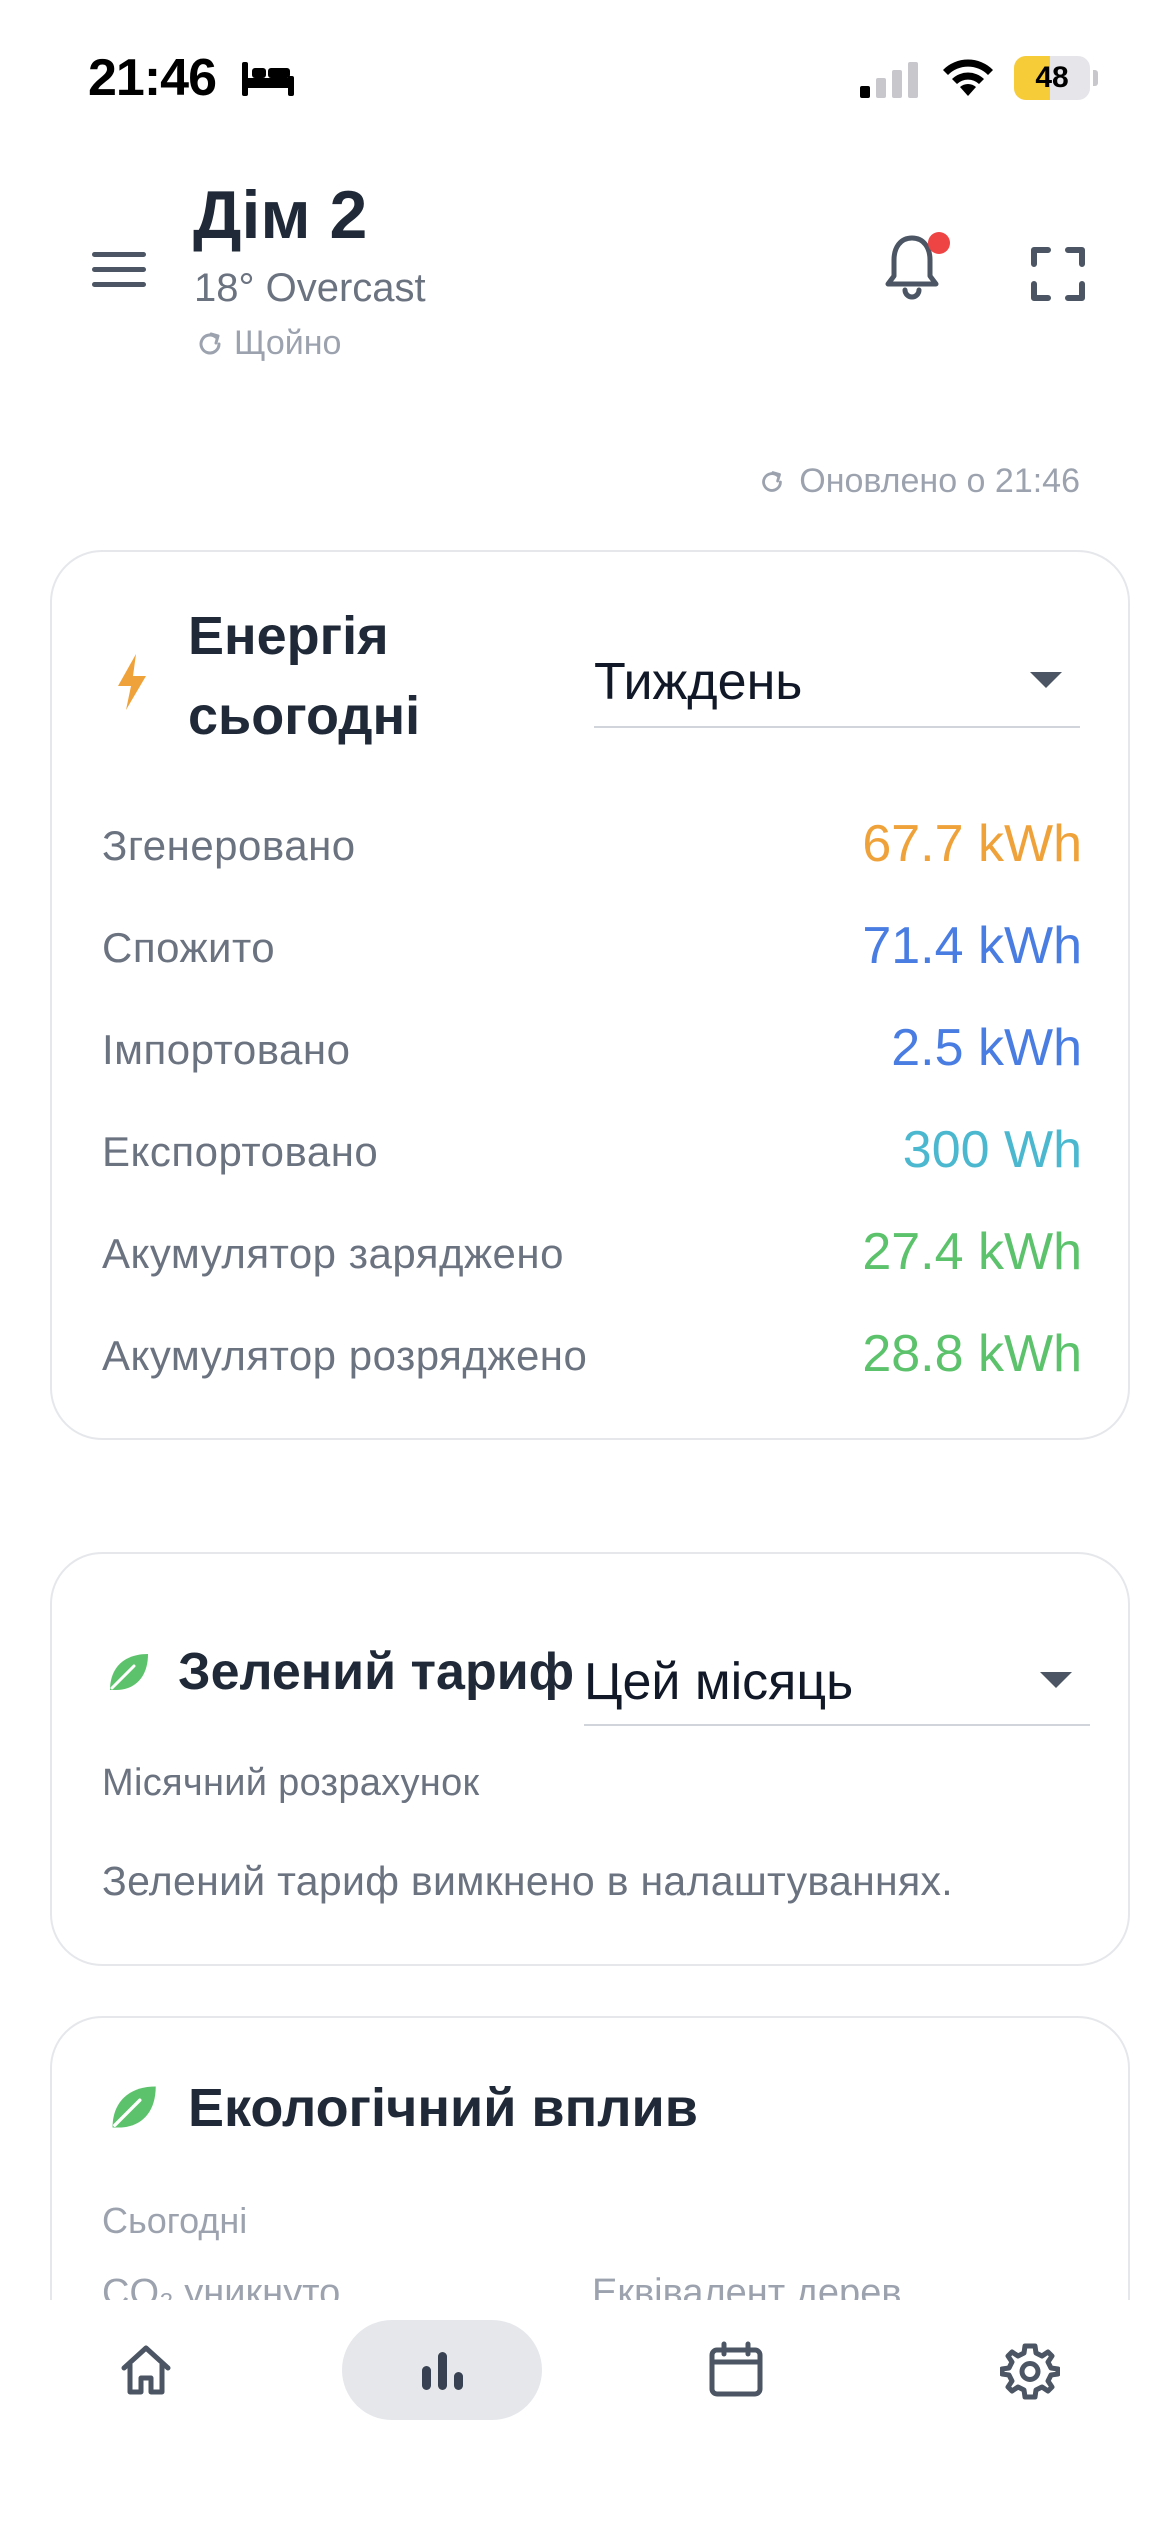 The height and width of the screenshot is (2532, 1170). Describe the element at coordinates (585, 75) in the screenshot. I see `status-bar: 21:46 48` at that location.